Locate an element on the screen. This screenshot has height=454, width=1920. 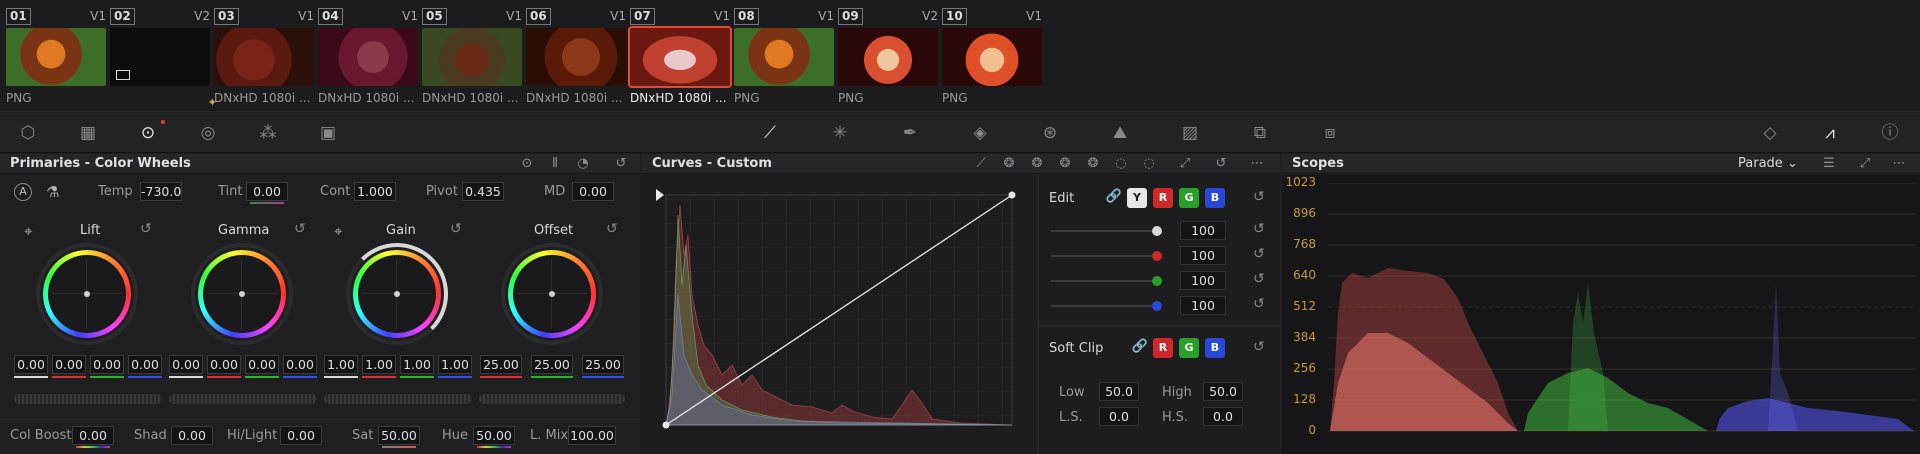
high-soft-field: 0.0 is located at coordinates (1223, 416).